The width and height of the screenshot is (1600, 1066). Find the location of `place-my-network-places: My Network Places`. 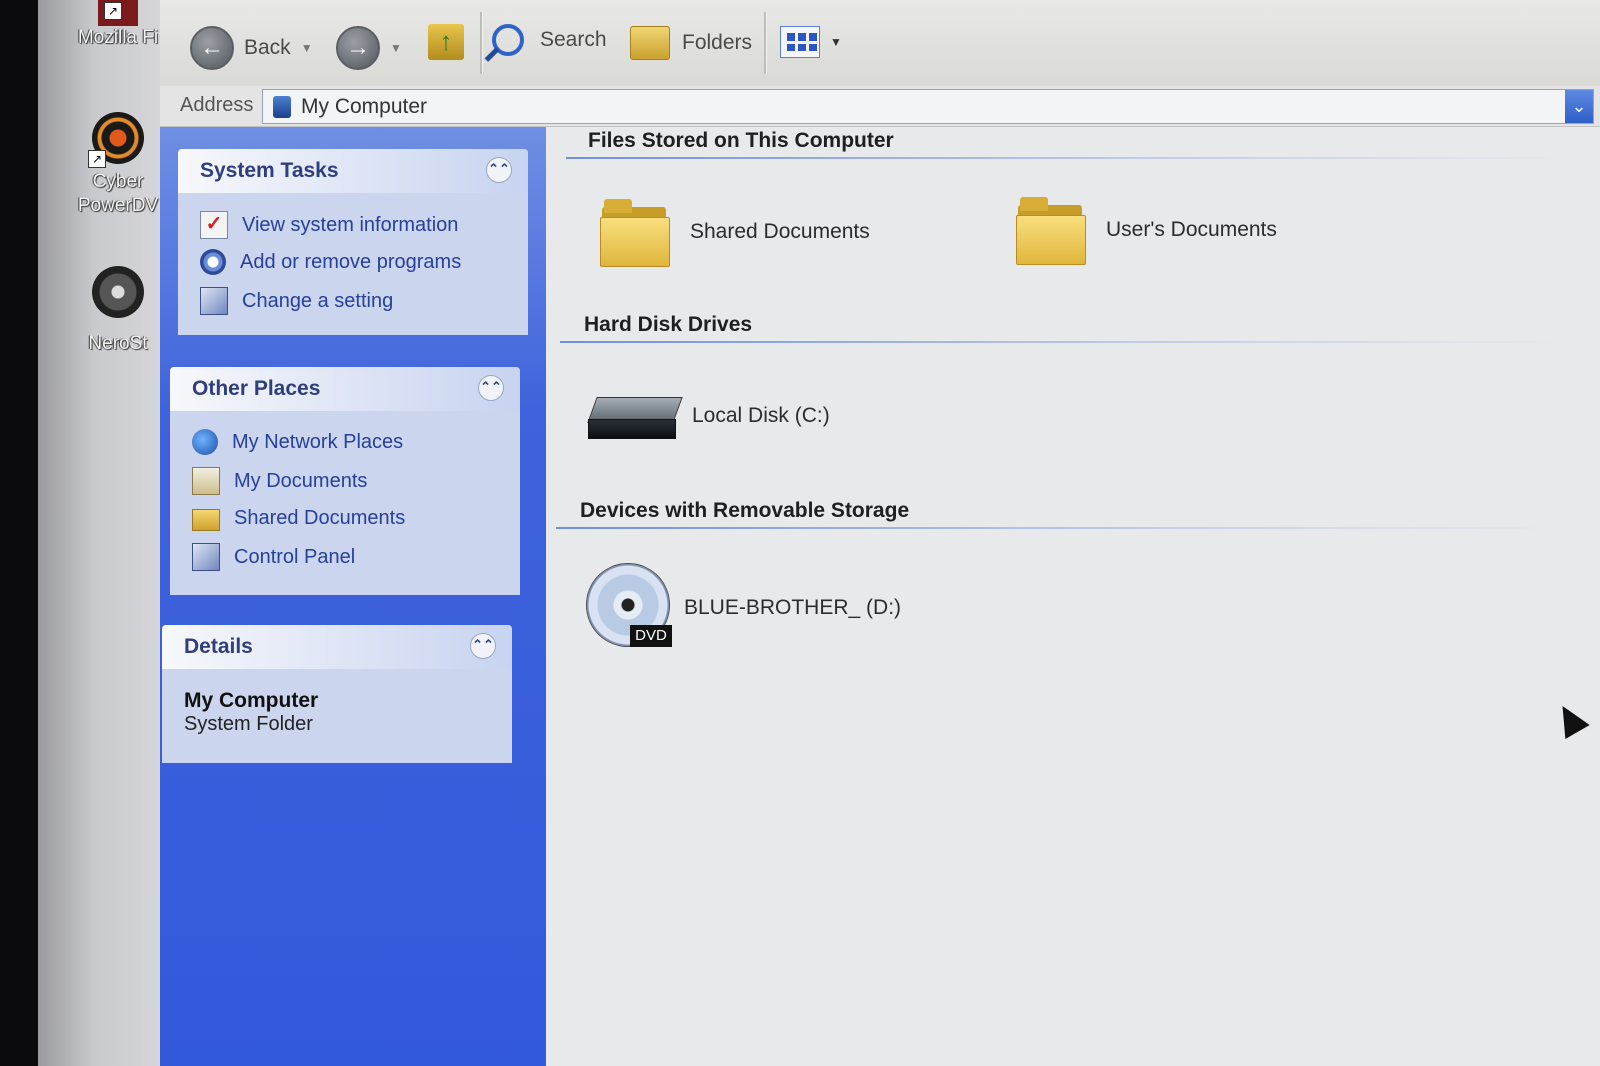

place-my-network-places: My Network Places is located at coordinates (297, 442).